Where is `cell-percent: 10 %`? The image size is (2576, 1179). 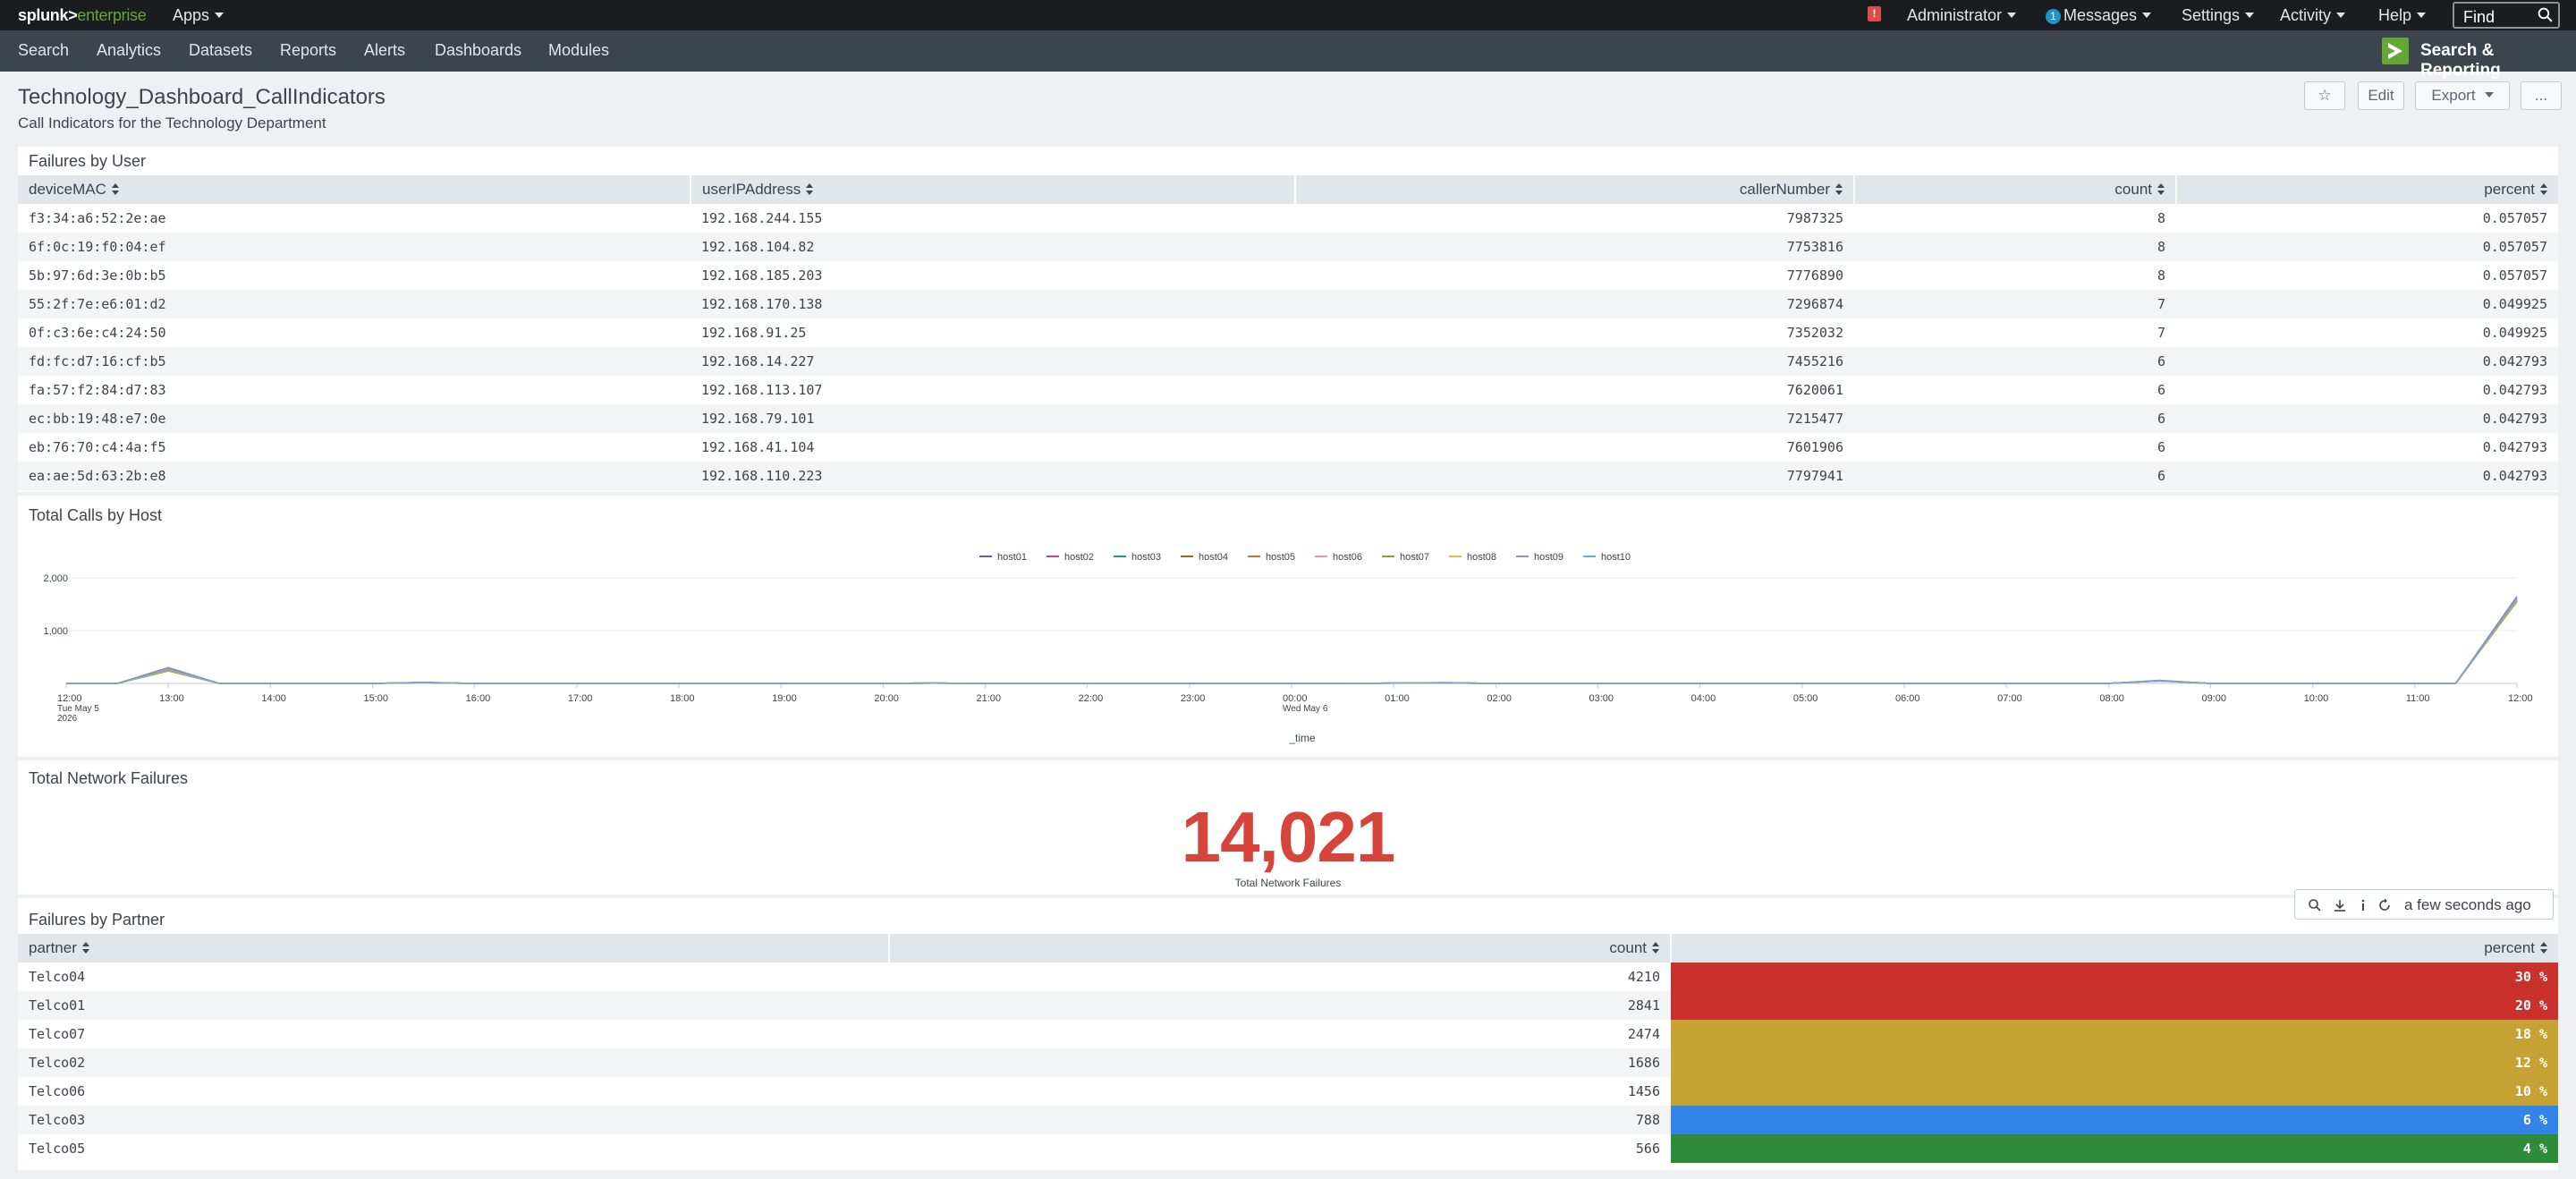 cell-percent: 10 % is located at coordinates (2114, 1092).